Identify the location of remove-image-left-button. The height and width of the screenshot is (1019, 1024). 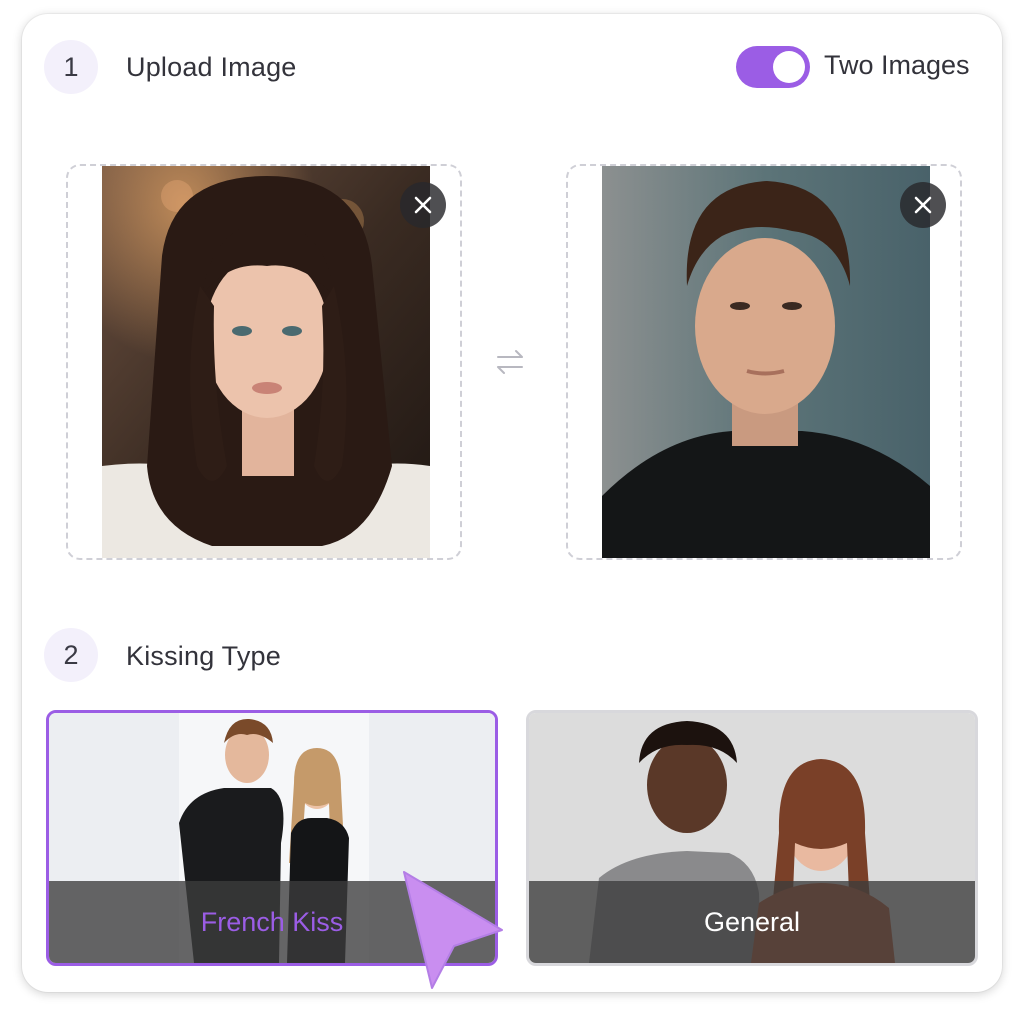
(423, 205).